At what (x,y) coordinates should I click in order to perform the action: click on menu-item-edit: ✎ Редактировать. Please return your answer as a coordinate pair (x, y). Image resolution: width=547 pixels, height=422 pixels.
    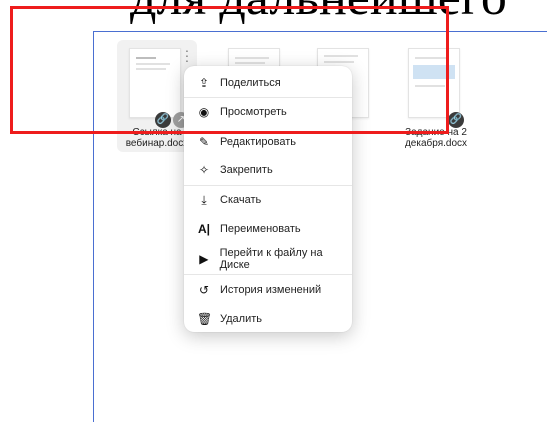
    Looking at the image, I should click on (268, 142).